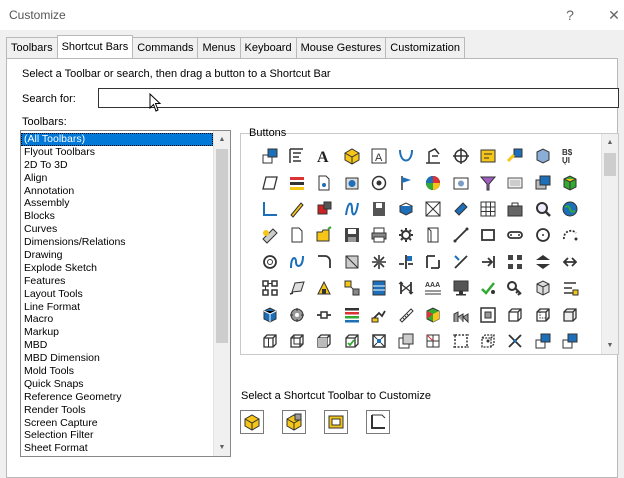  I want to click on table-icon, so click(487, 209).